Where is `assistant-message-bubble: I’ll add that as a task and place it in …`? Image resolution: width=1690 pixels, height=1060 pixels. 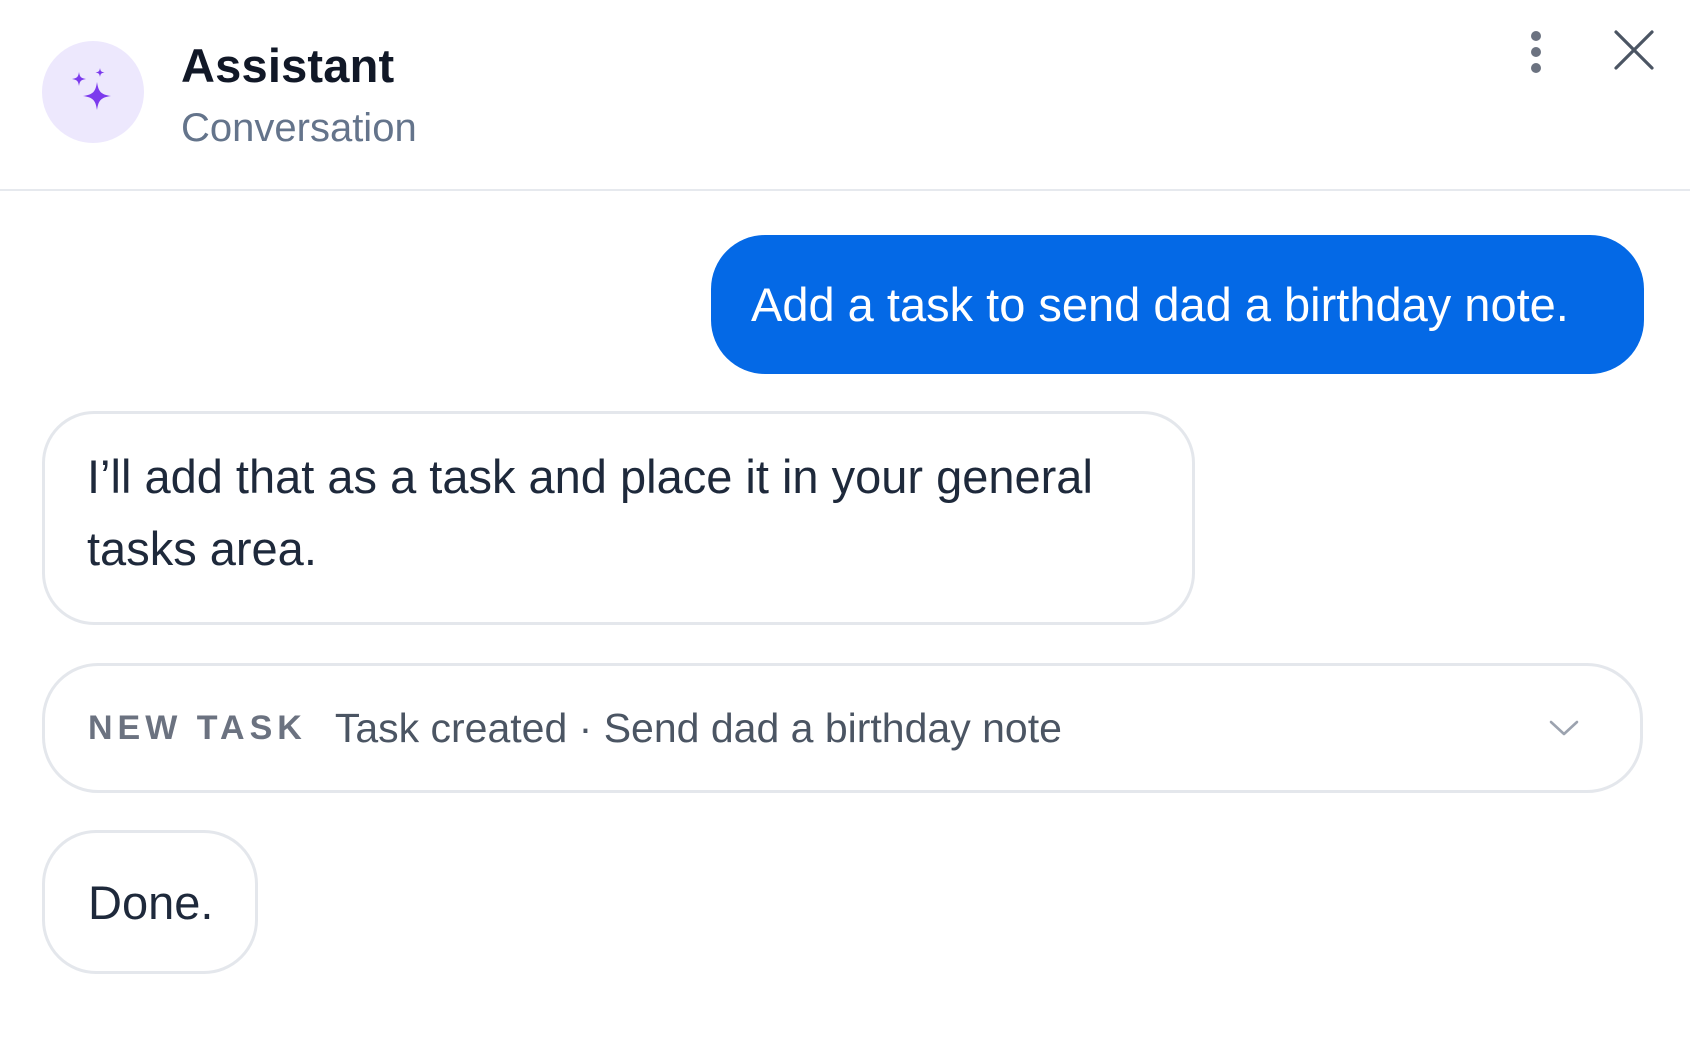
assistant-message-bubble: I’ll add that as a task and place it in … is located at coordinates (618, 518).